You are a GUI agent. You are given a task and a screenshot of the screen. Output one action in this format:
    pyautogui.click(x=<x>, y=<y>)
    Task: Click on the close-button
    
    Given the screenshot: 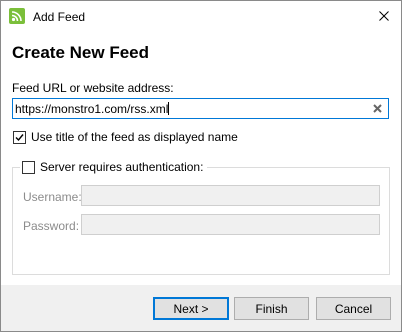 What is the action you would take?
    pyautogui.click(x=384, y=16)
    